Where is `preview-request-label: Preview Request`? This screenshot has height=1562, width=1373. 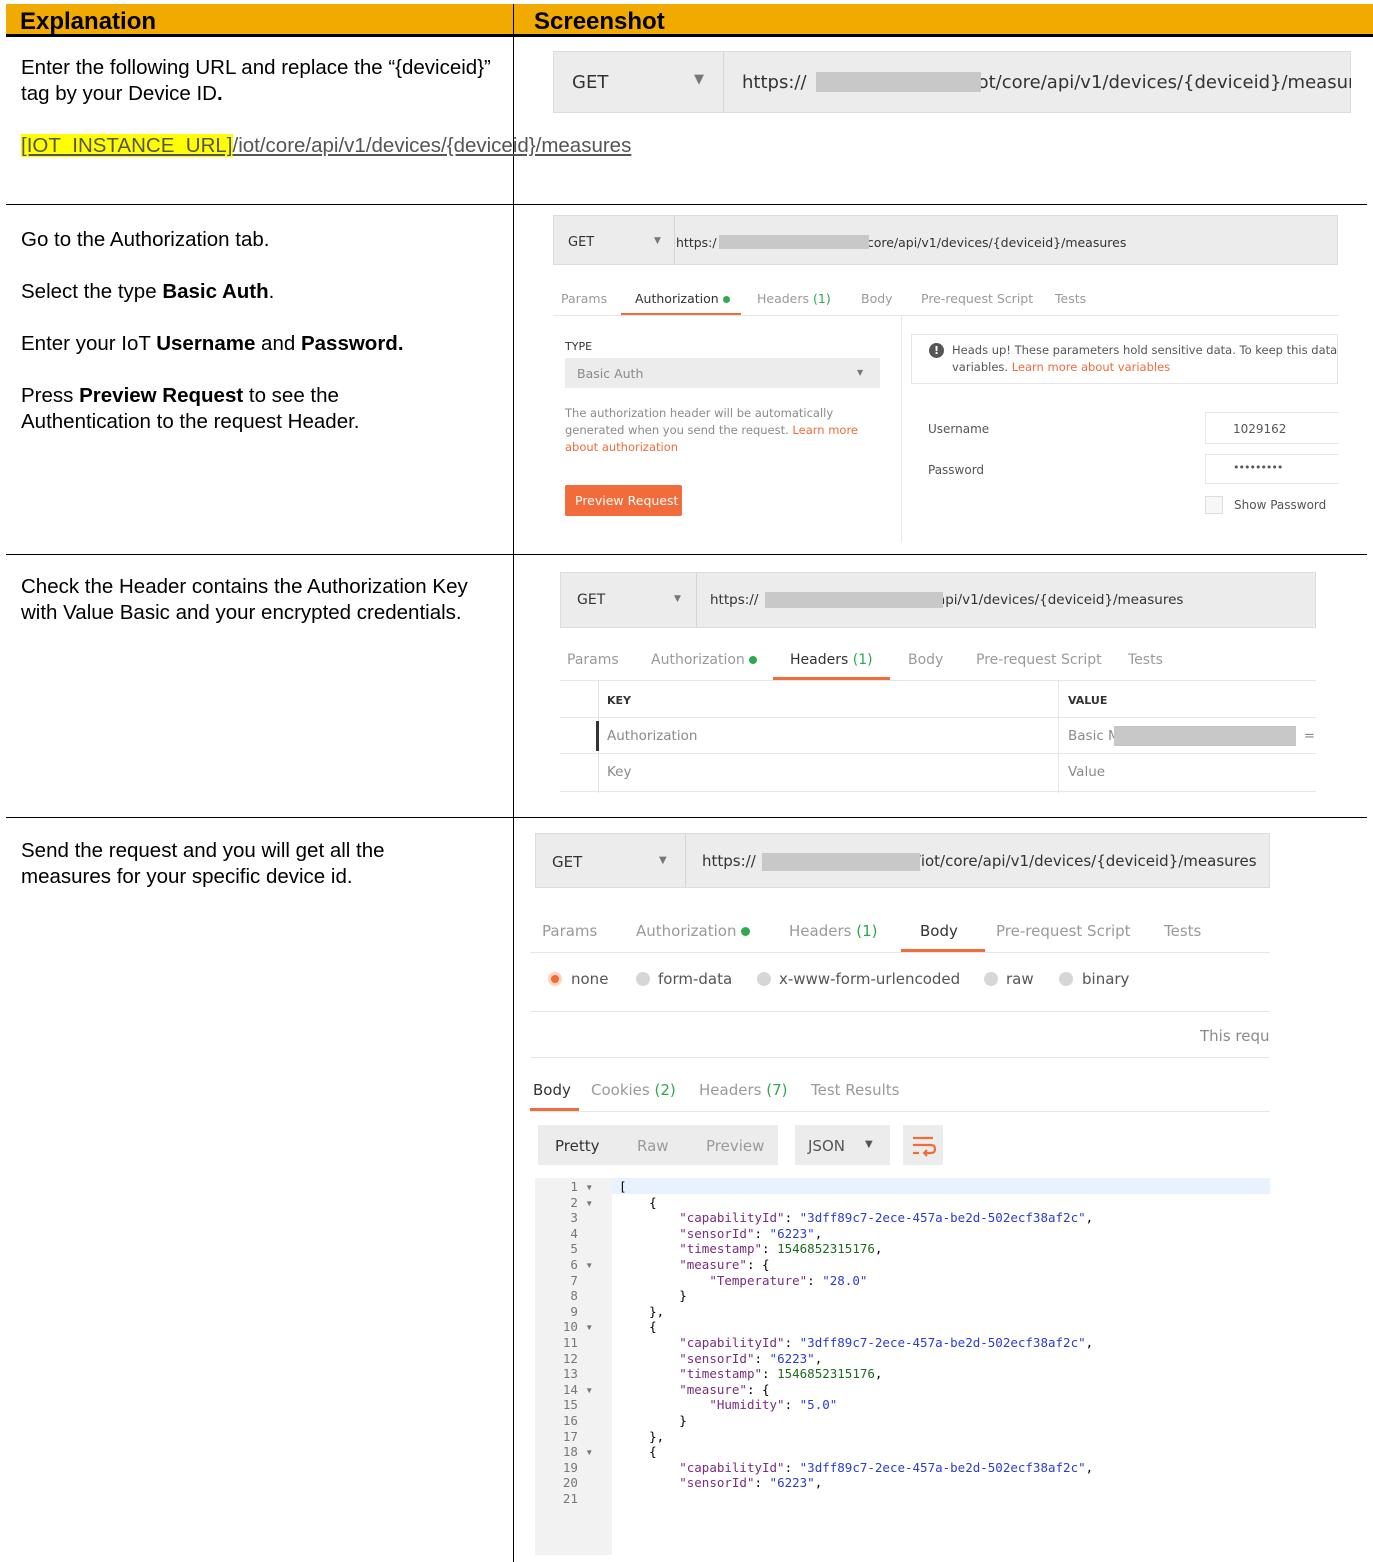 preview-request-label: Preview Request is located at coordinates (627, 500).